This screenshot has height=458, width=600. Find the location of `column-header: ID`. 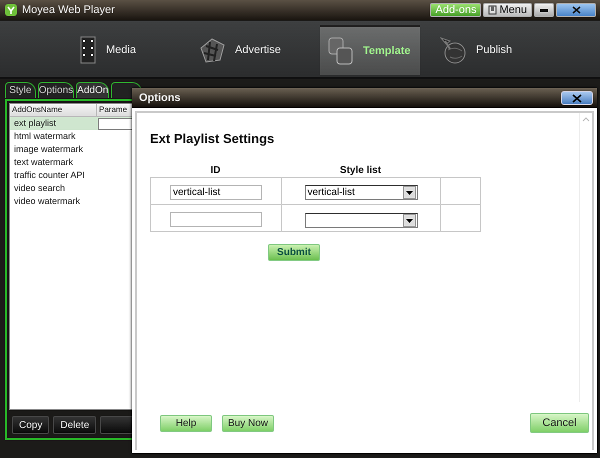

column-header: ID is located at coordinates (216, 170).